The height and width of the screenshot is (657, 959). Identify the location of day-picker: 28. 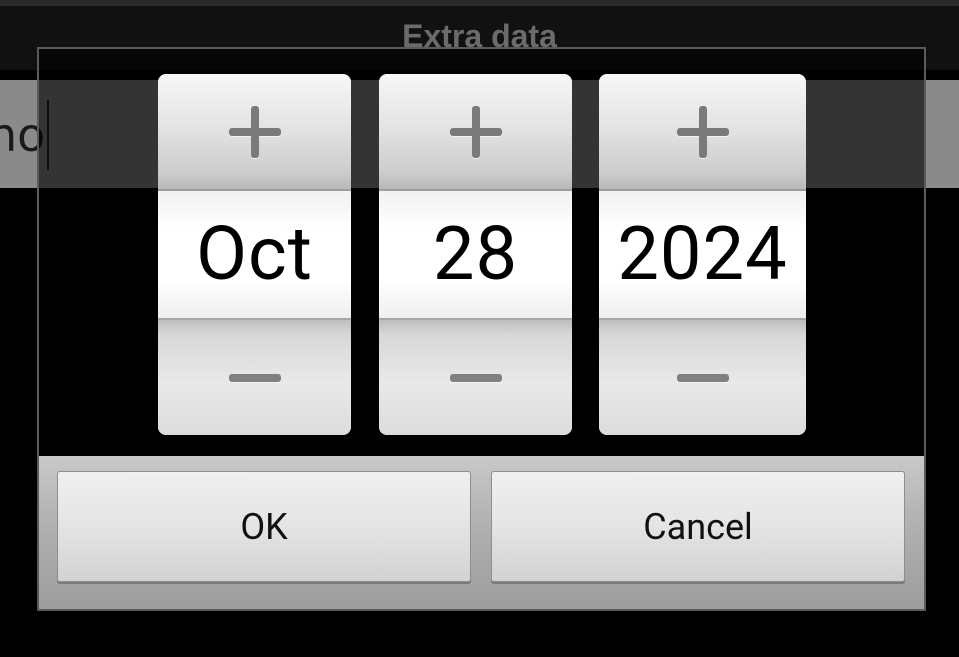
(475, 254).